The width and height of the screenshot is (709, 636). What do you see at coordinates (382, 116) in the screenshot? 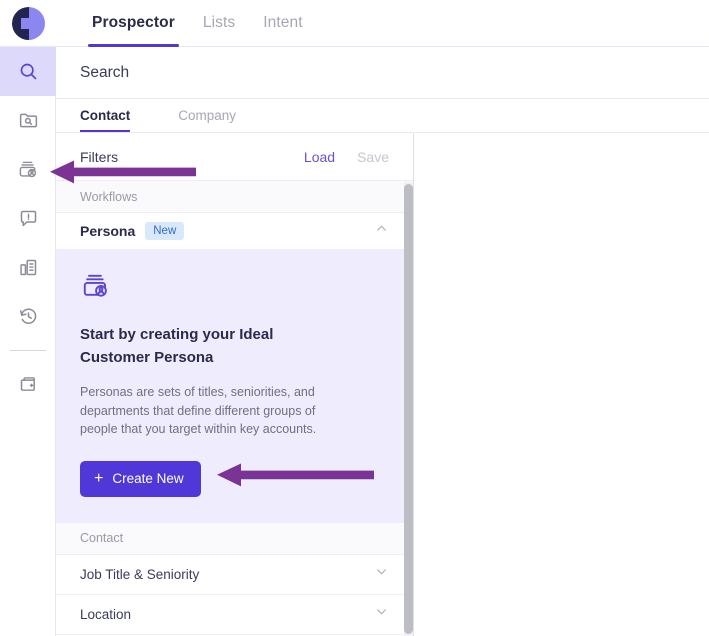
I see `entity-tabs: Contact Company` at bounding box center [382, 116].